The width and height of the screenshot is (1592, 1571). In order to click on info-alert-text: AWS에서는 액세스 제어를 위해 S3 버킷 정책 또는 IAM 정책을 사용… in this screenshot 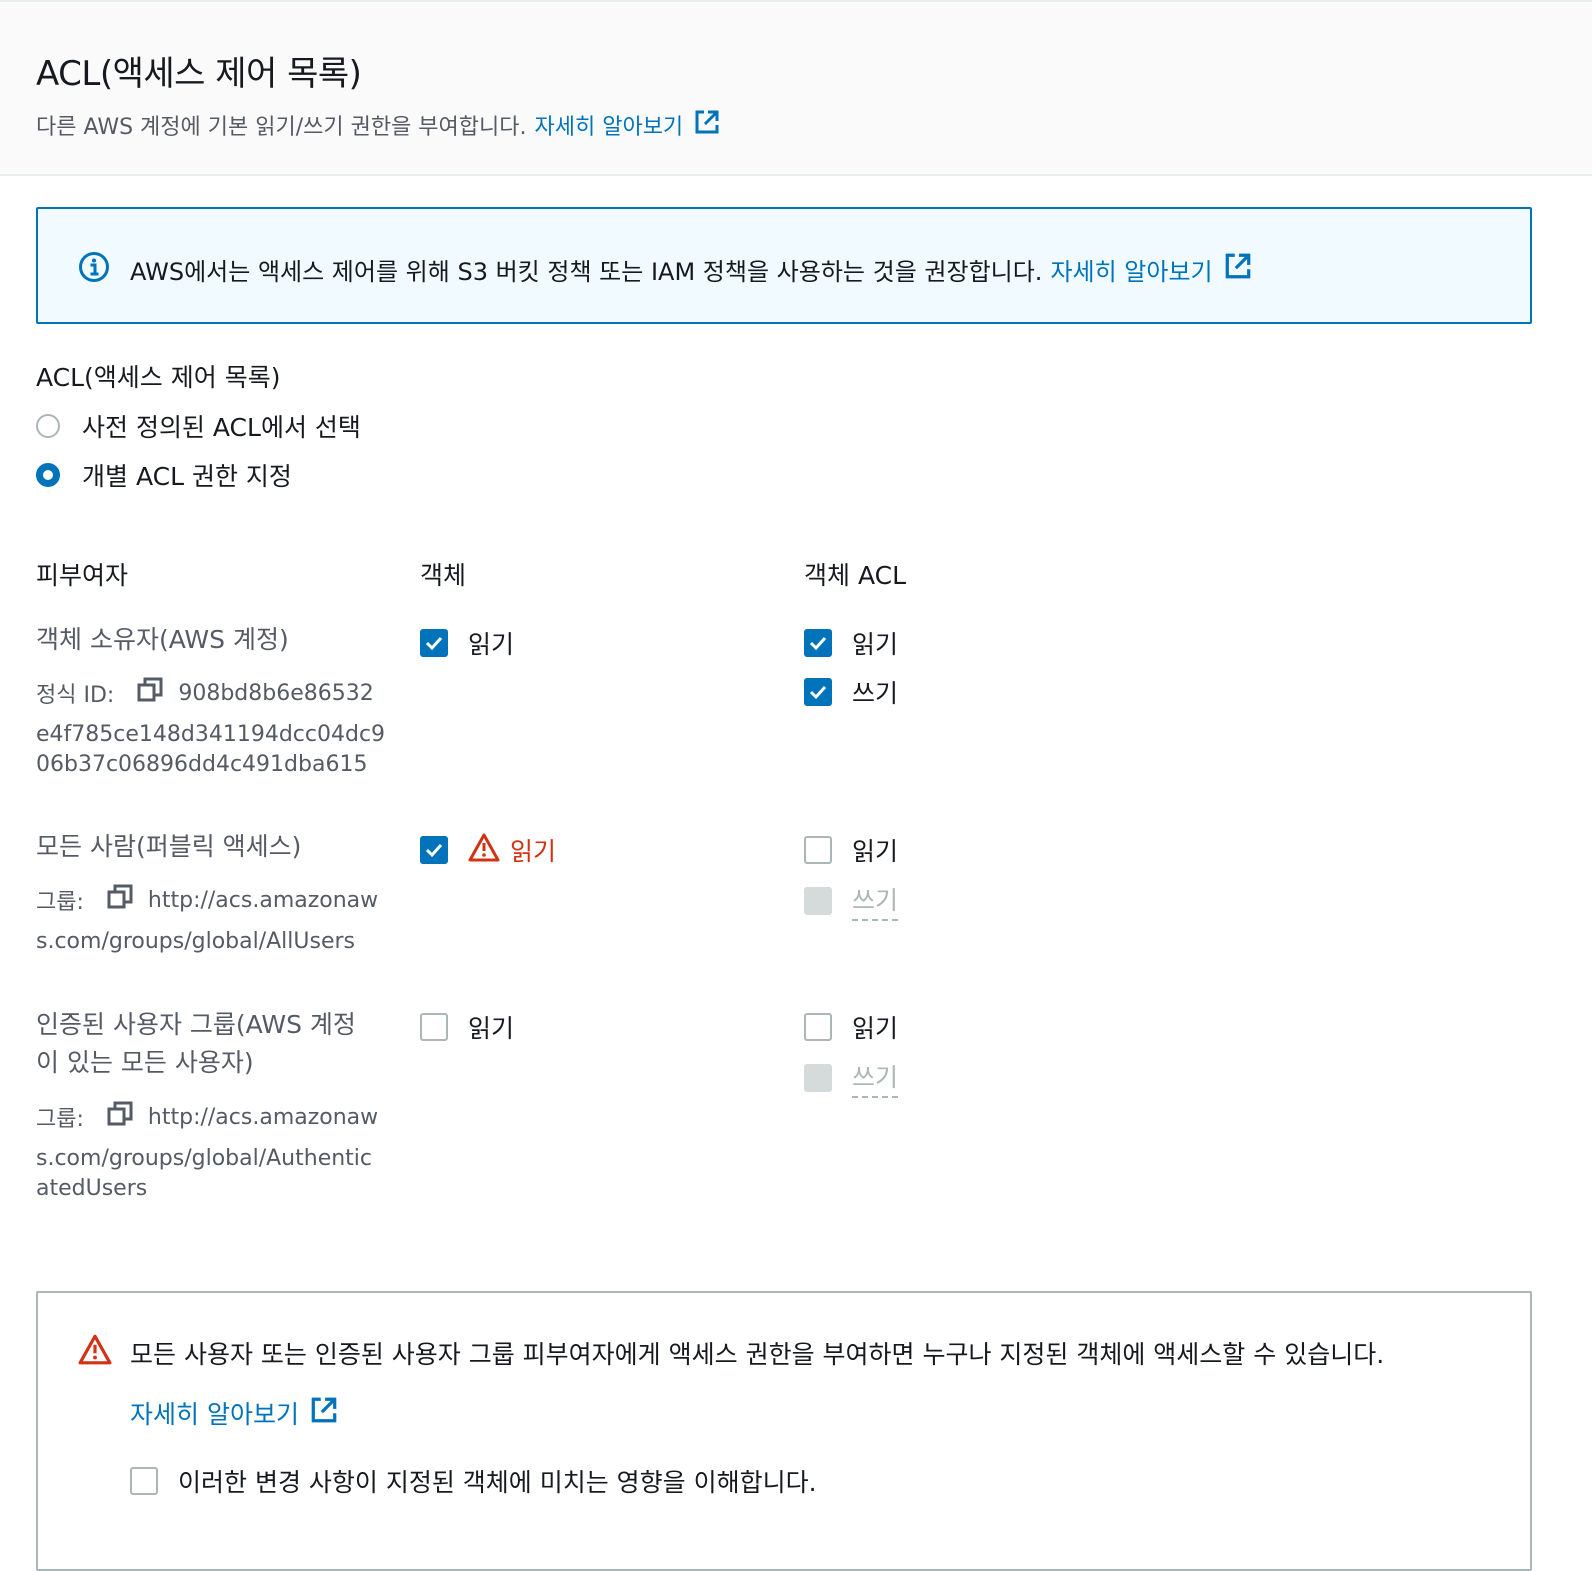, I will do `click(691, 269)`.